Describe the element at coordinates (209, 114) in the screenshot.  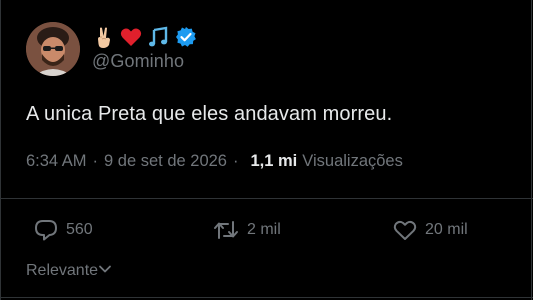
I see `tweet-text: A unica Preta que eles andavam morreu.` at that location.